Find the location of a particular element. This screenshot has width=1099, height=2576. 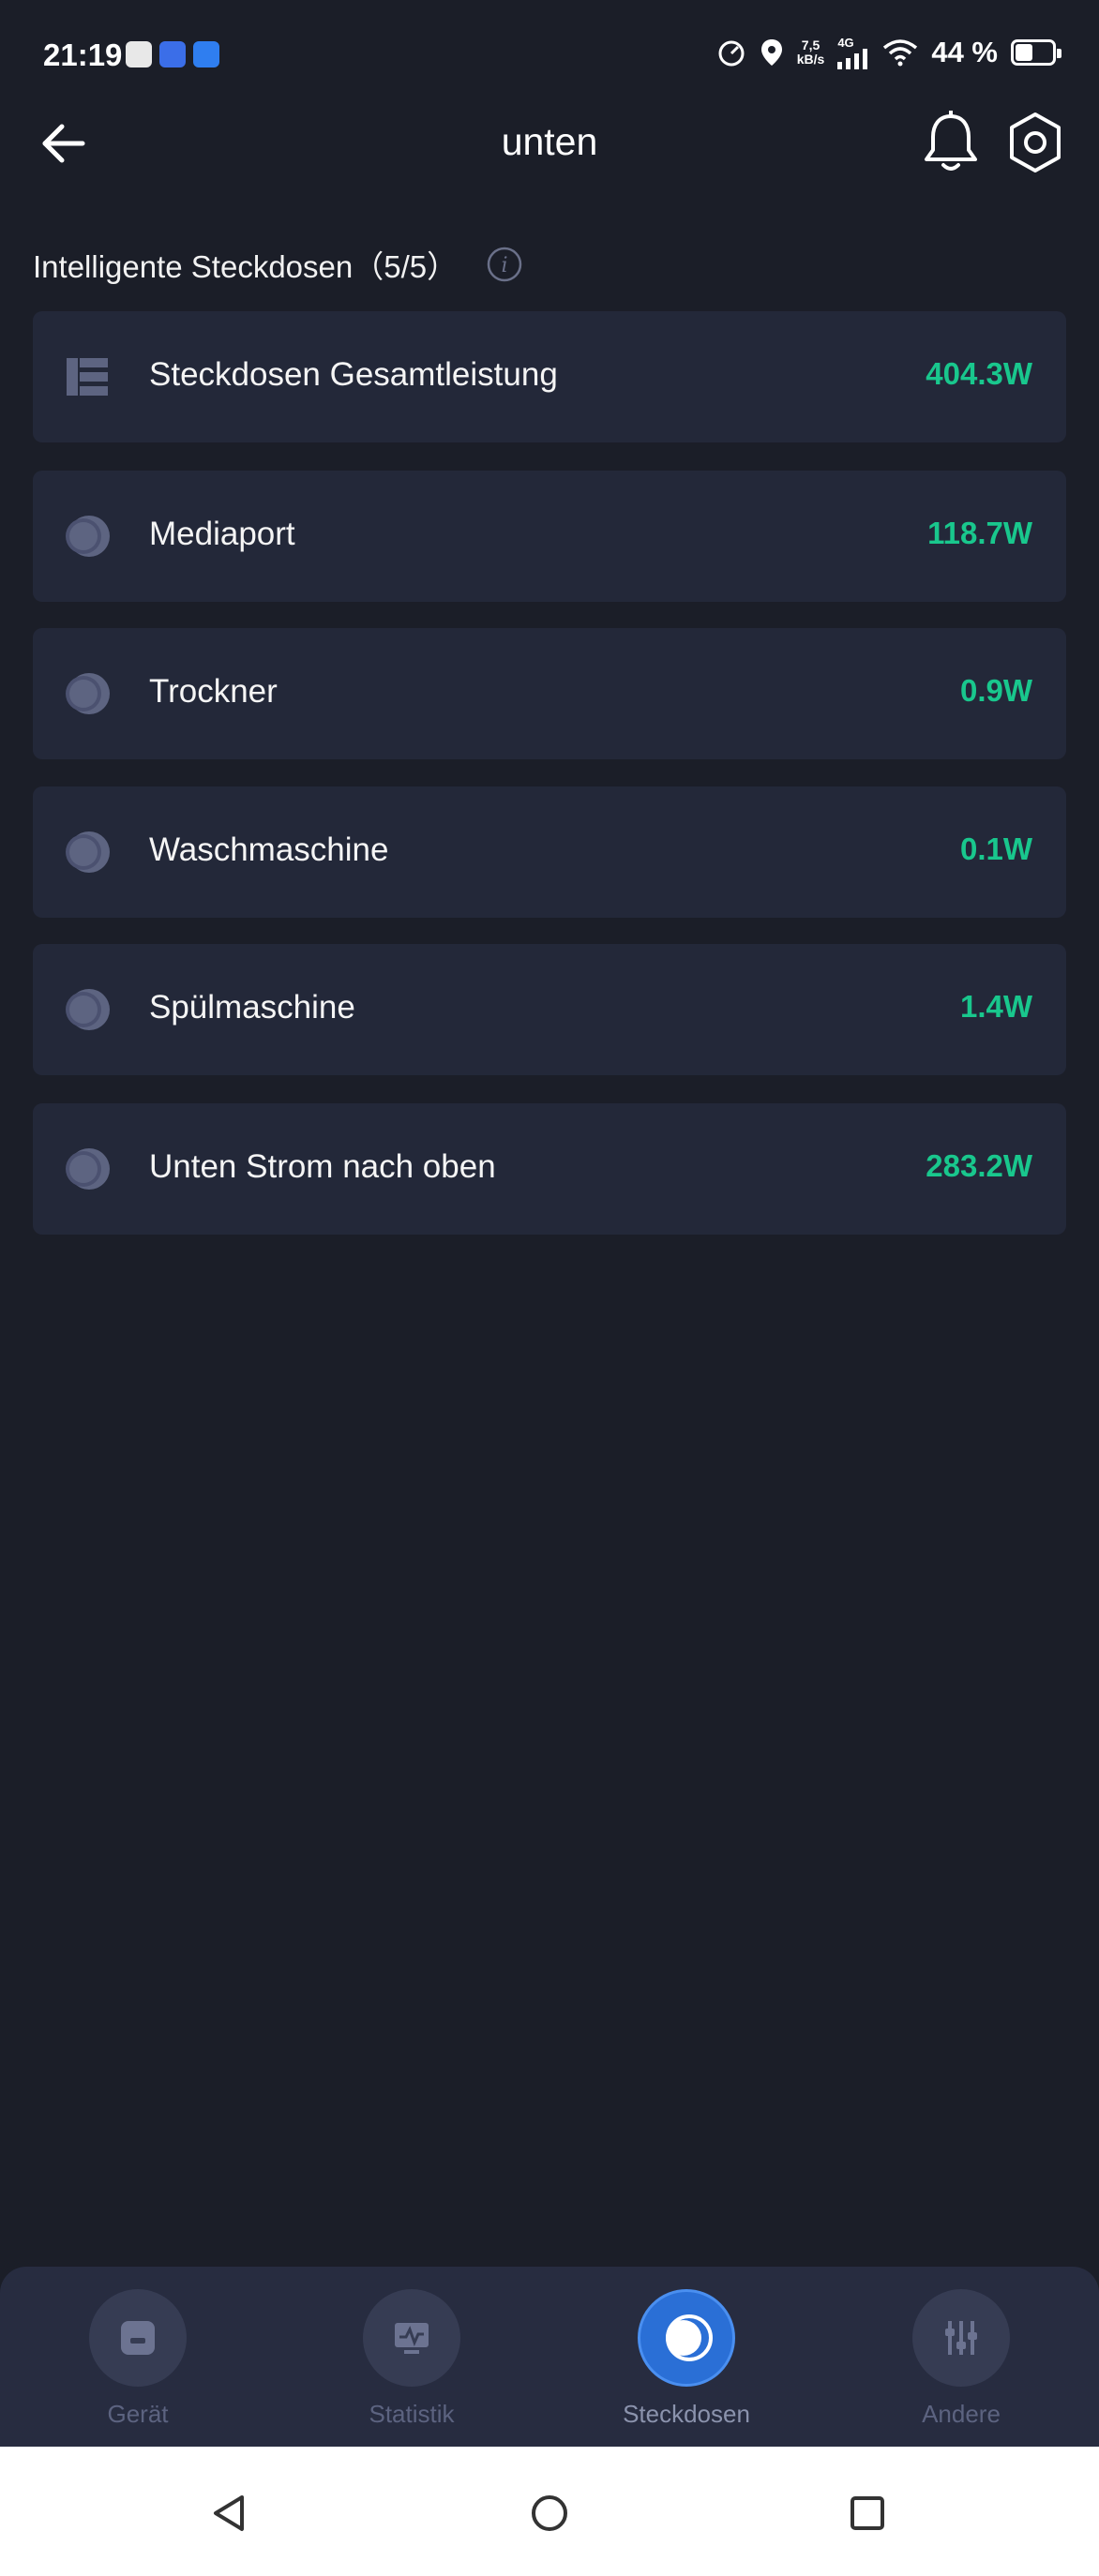

status-bar: 21:19 7,5 kB/s 4G 44 % is located at coordinates (549, 56).